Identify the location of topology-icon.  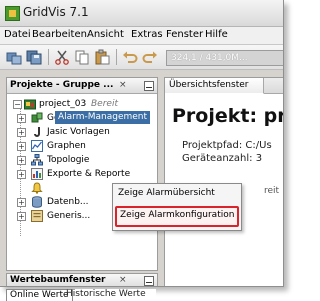
(37, 160).